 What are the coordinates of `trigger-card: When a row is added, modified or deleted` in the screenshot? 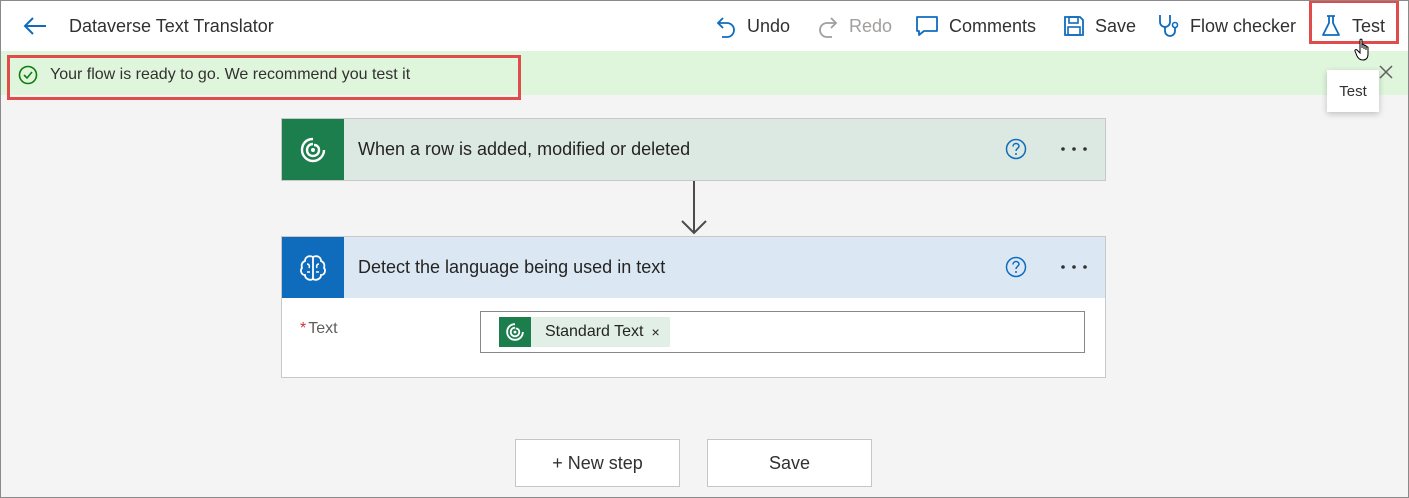 It's located at (693, 149).